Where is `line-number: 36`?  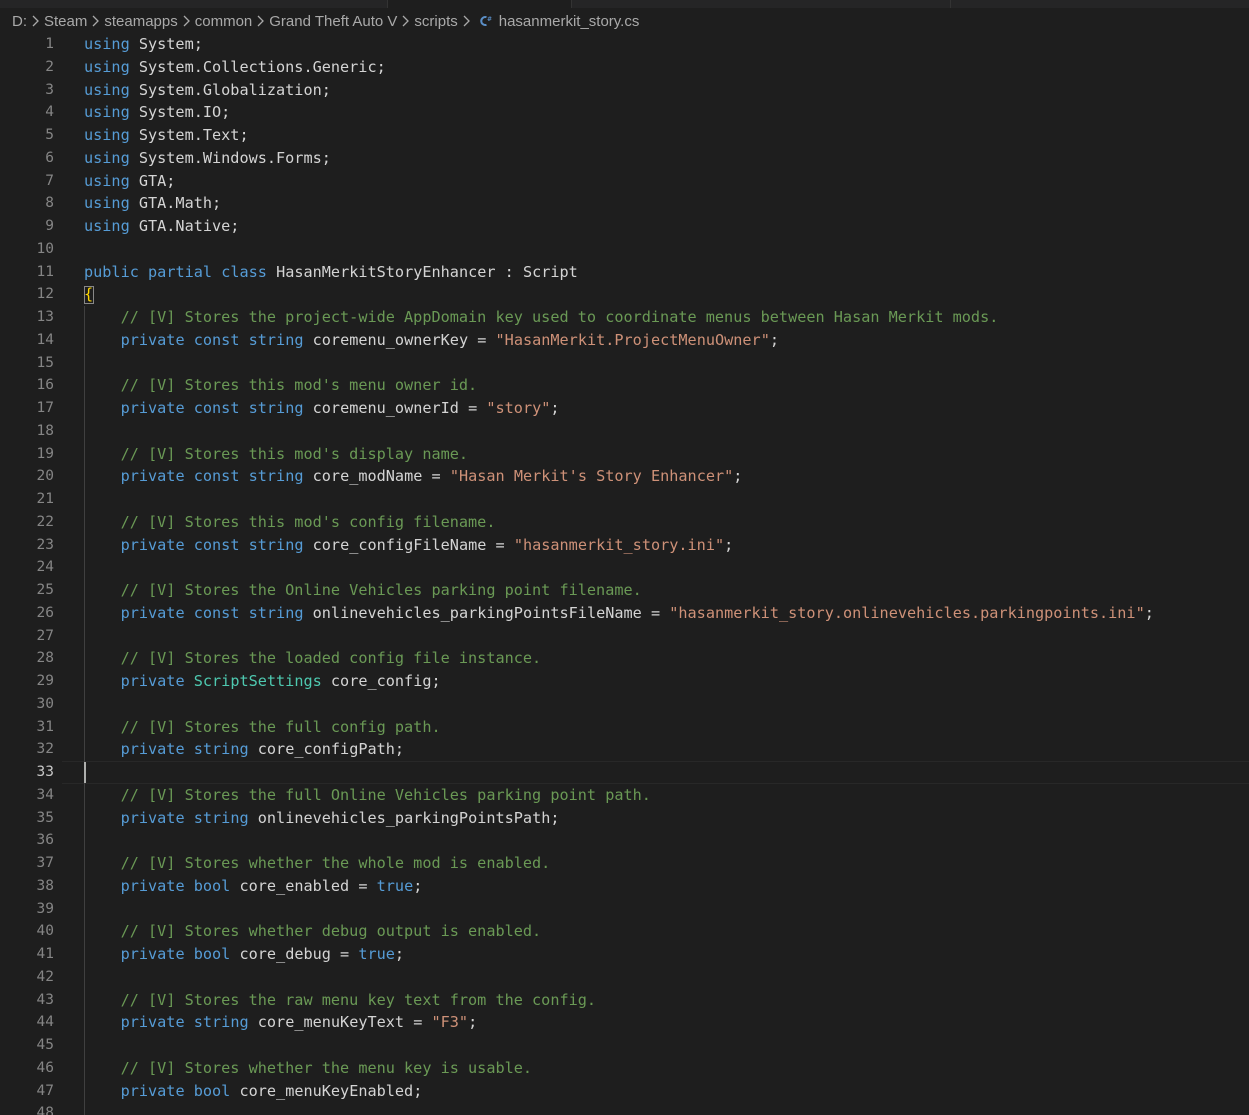
line-number: 36 is located at coordinates (45, 840).